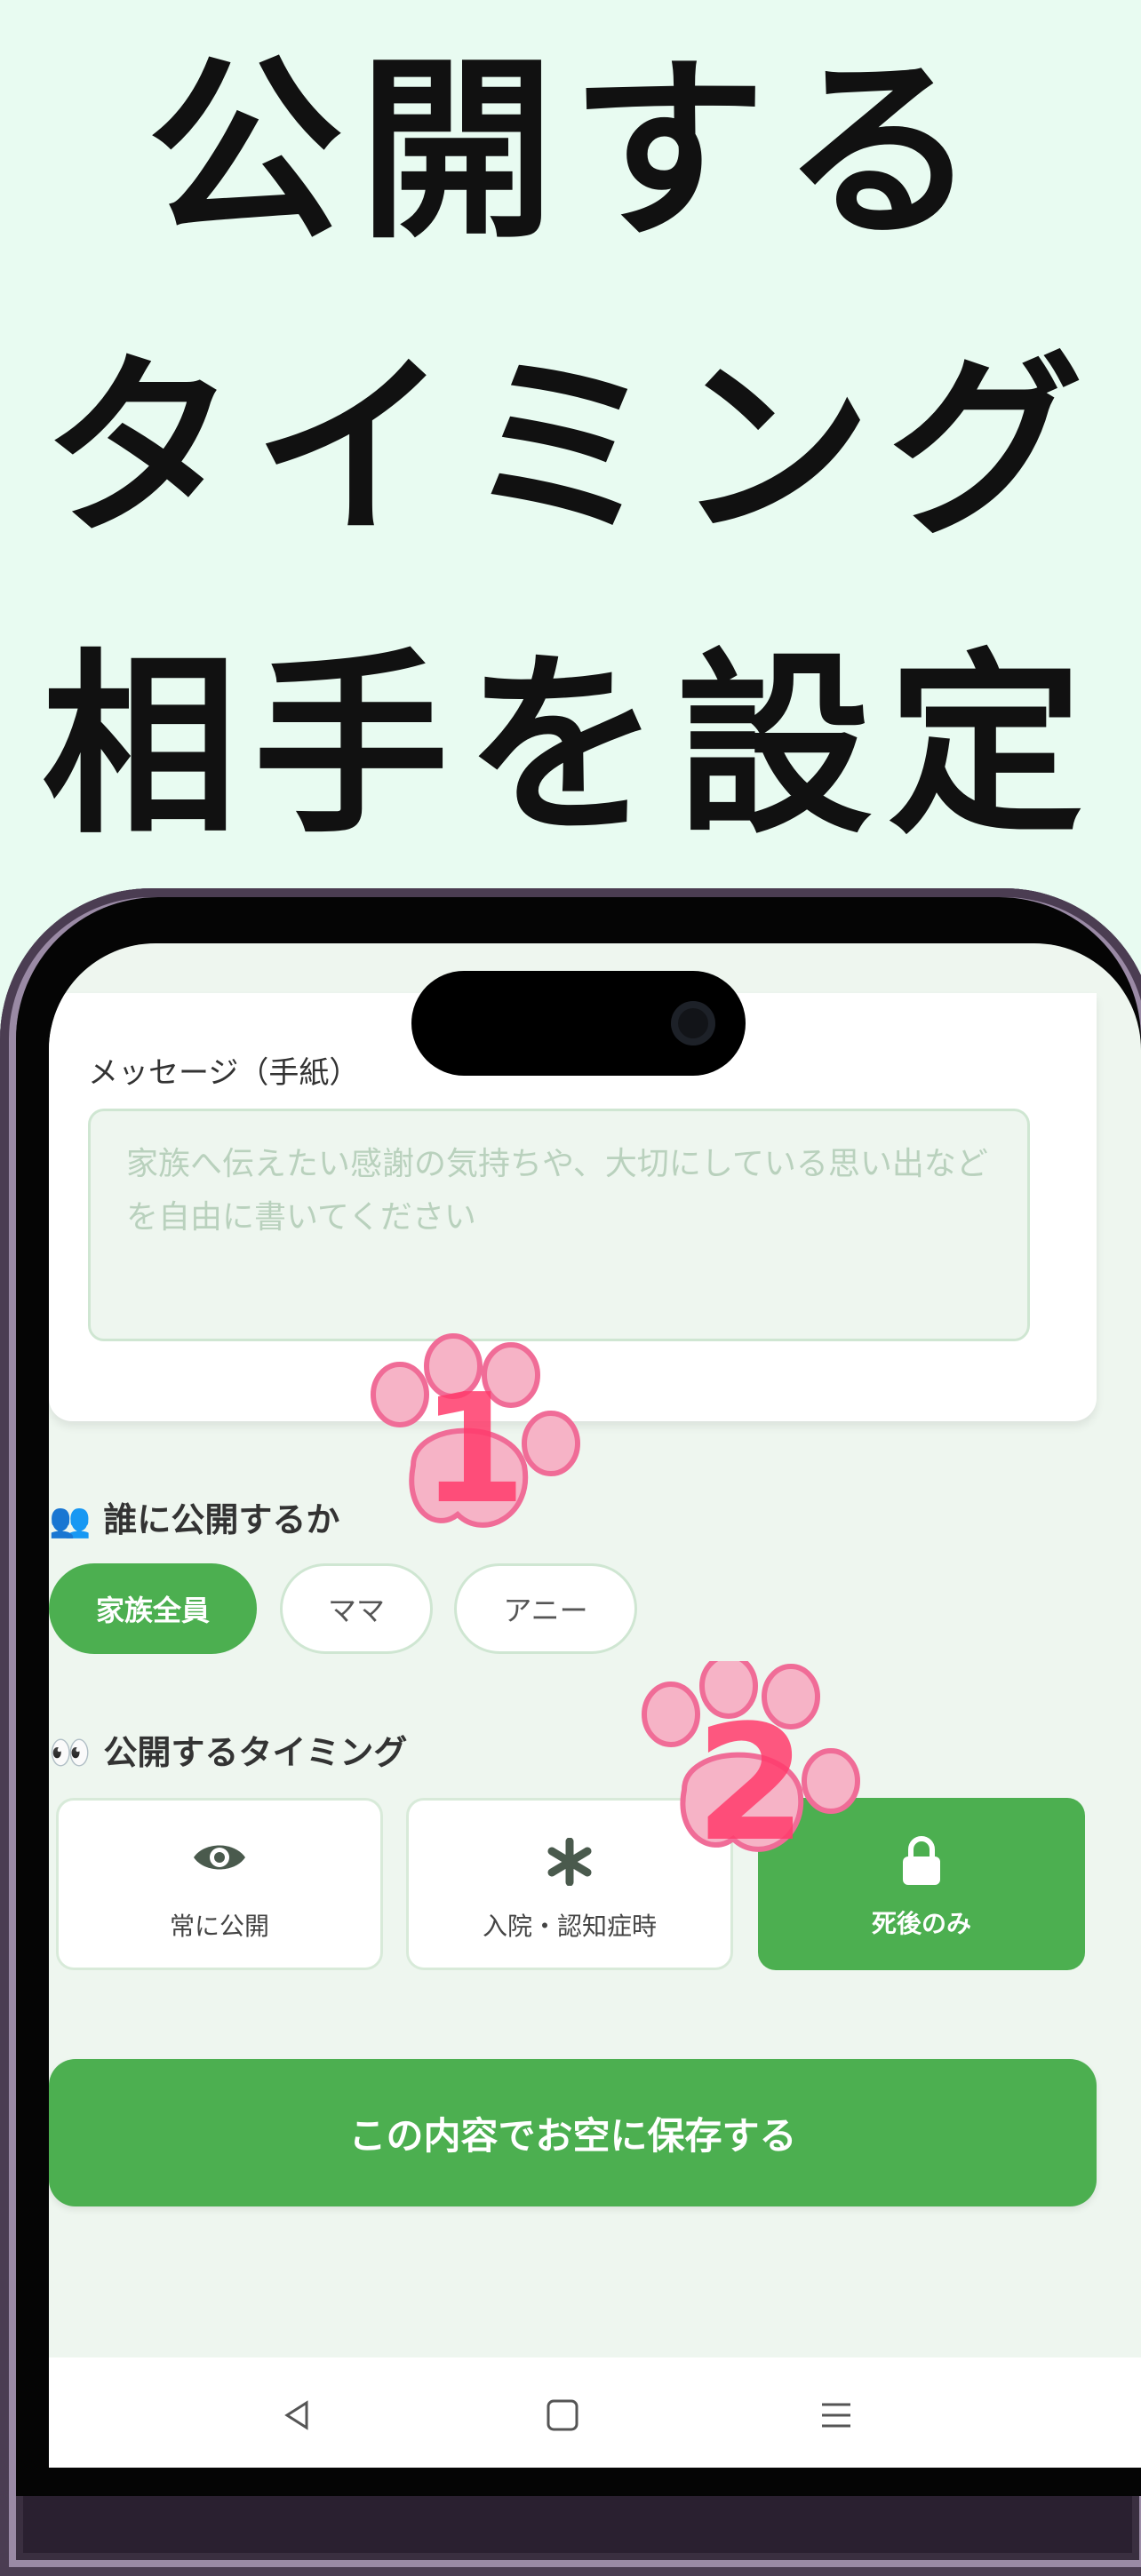 This screenshot has height=2576, width=1141. Describe the element at coordinates (219, 1864) in the screenshot. I see `eye-icon` at that location.